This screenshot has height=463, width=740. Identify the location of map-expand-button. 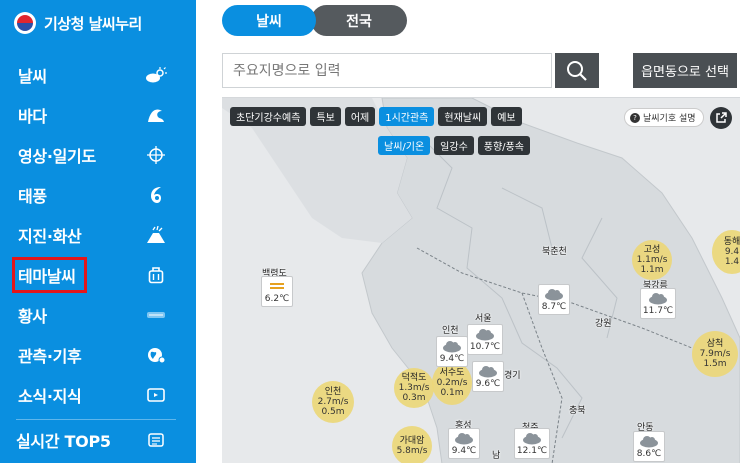
(721, 118).